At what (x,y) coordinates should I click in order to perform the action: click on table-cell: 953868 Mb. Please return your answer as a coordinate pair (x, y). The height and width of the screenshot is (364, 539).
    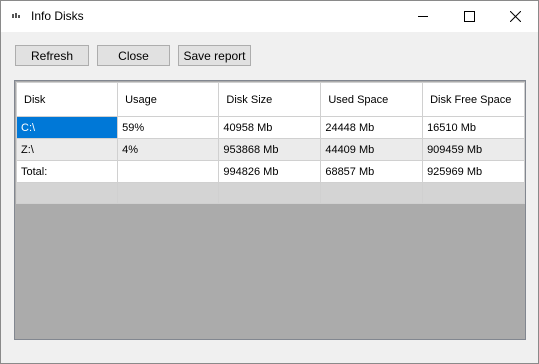
    Looking at the image, I should click on (270, 149).